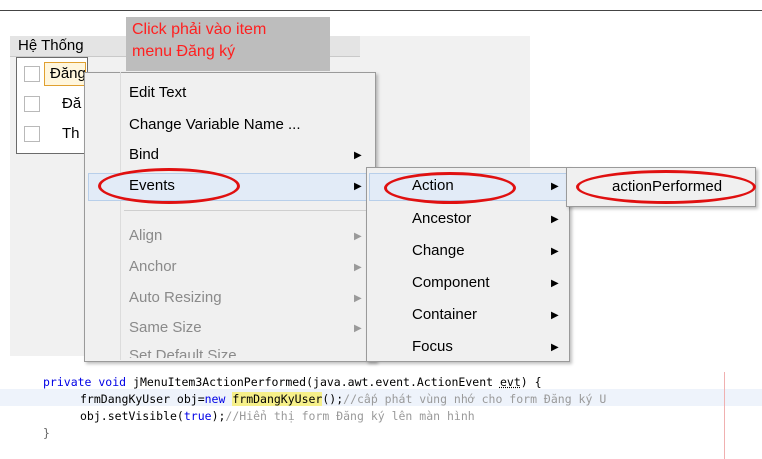  Describe the element at coordinates (432, 347) in the screenshot. I see `menu-item-focus: Focus` at that location.